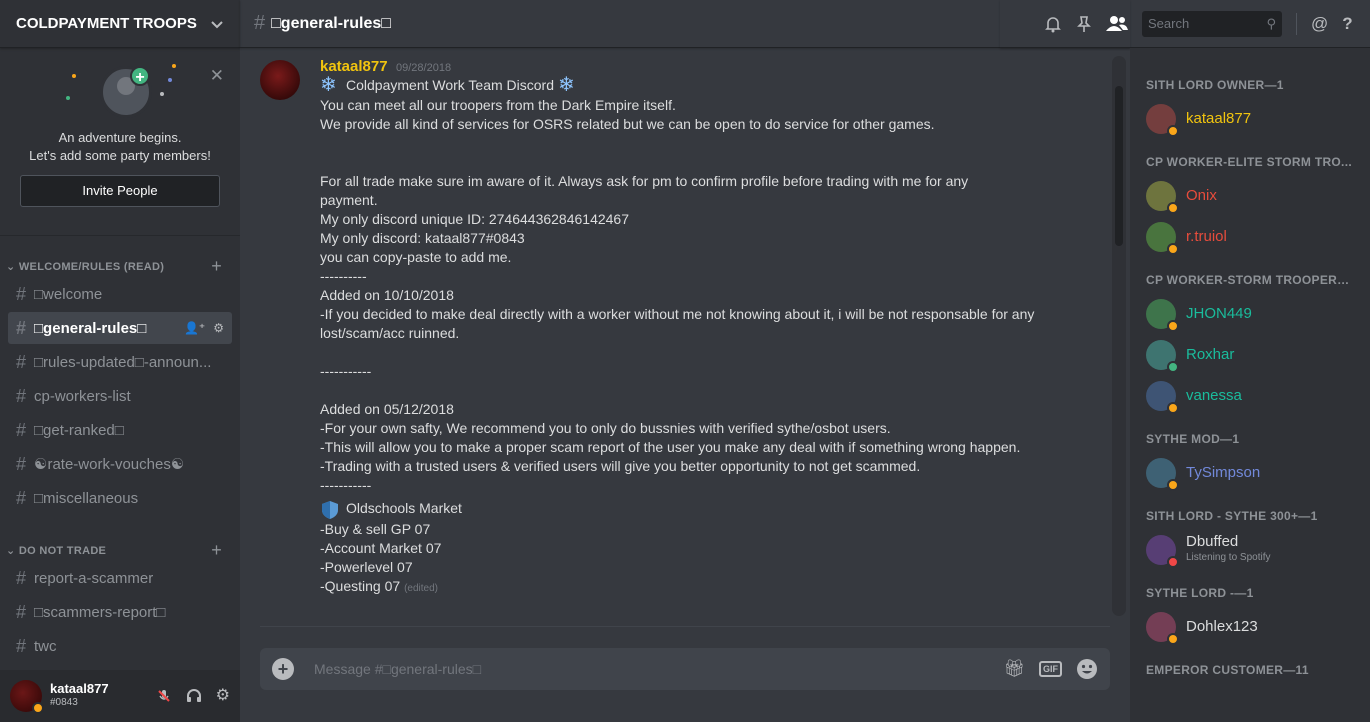  What do you see at coordinates (217, 24) in the screenshot?
I see `chevron-down-icon` at bounding box center [217, 24].